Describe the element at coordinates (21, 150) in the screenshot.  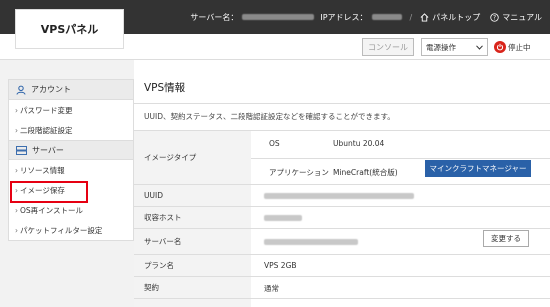
I see `server-icon` at that location.